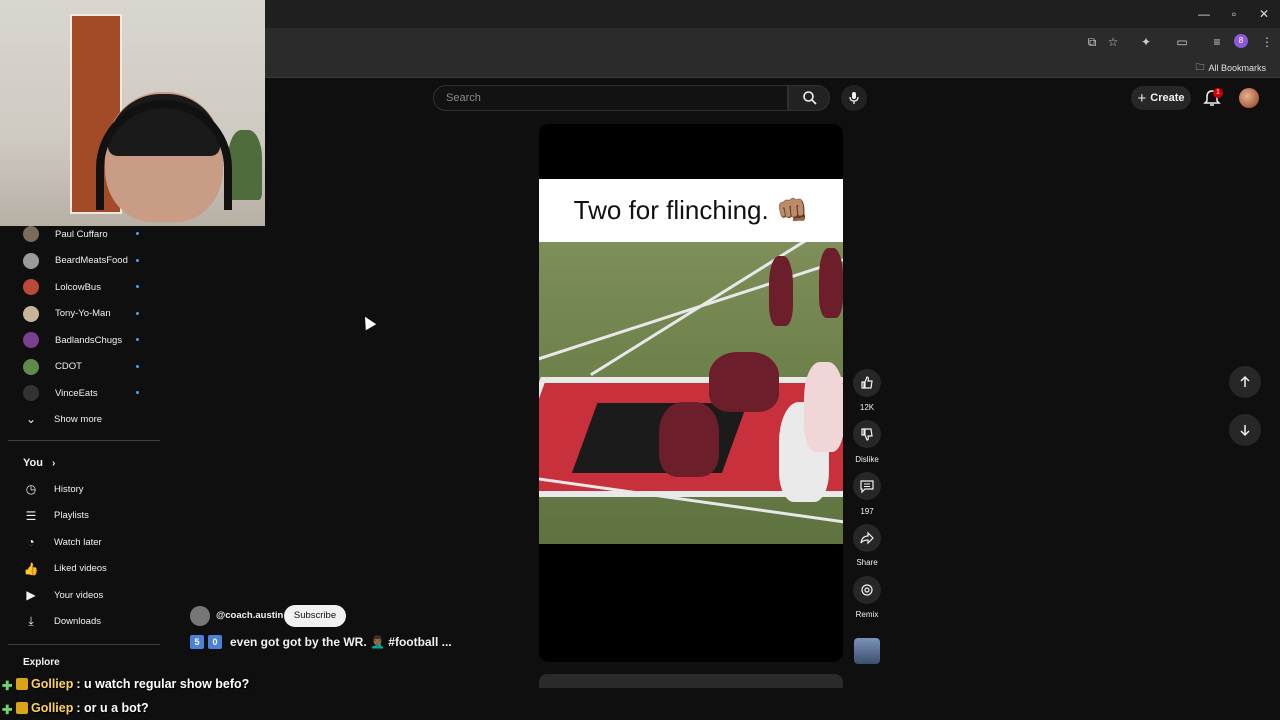 Image resolution: width=1280 pixels, height=720 pixels. What do you see at coordinates (79, 595) in the screenshot?
I see `sidebar-item-label: Your videos` at bounding box center [79, 595].